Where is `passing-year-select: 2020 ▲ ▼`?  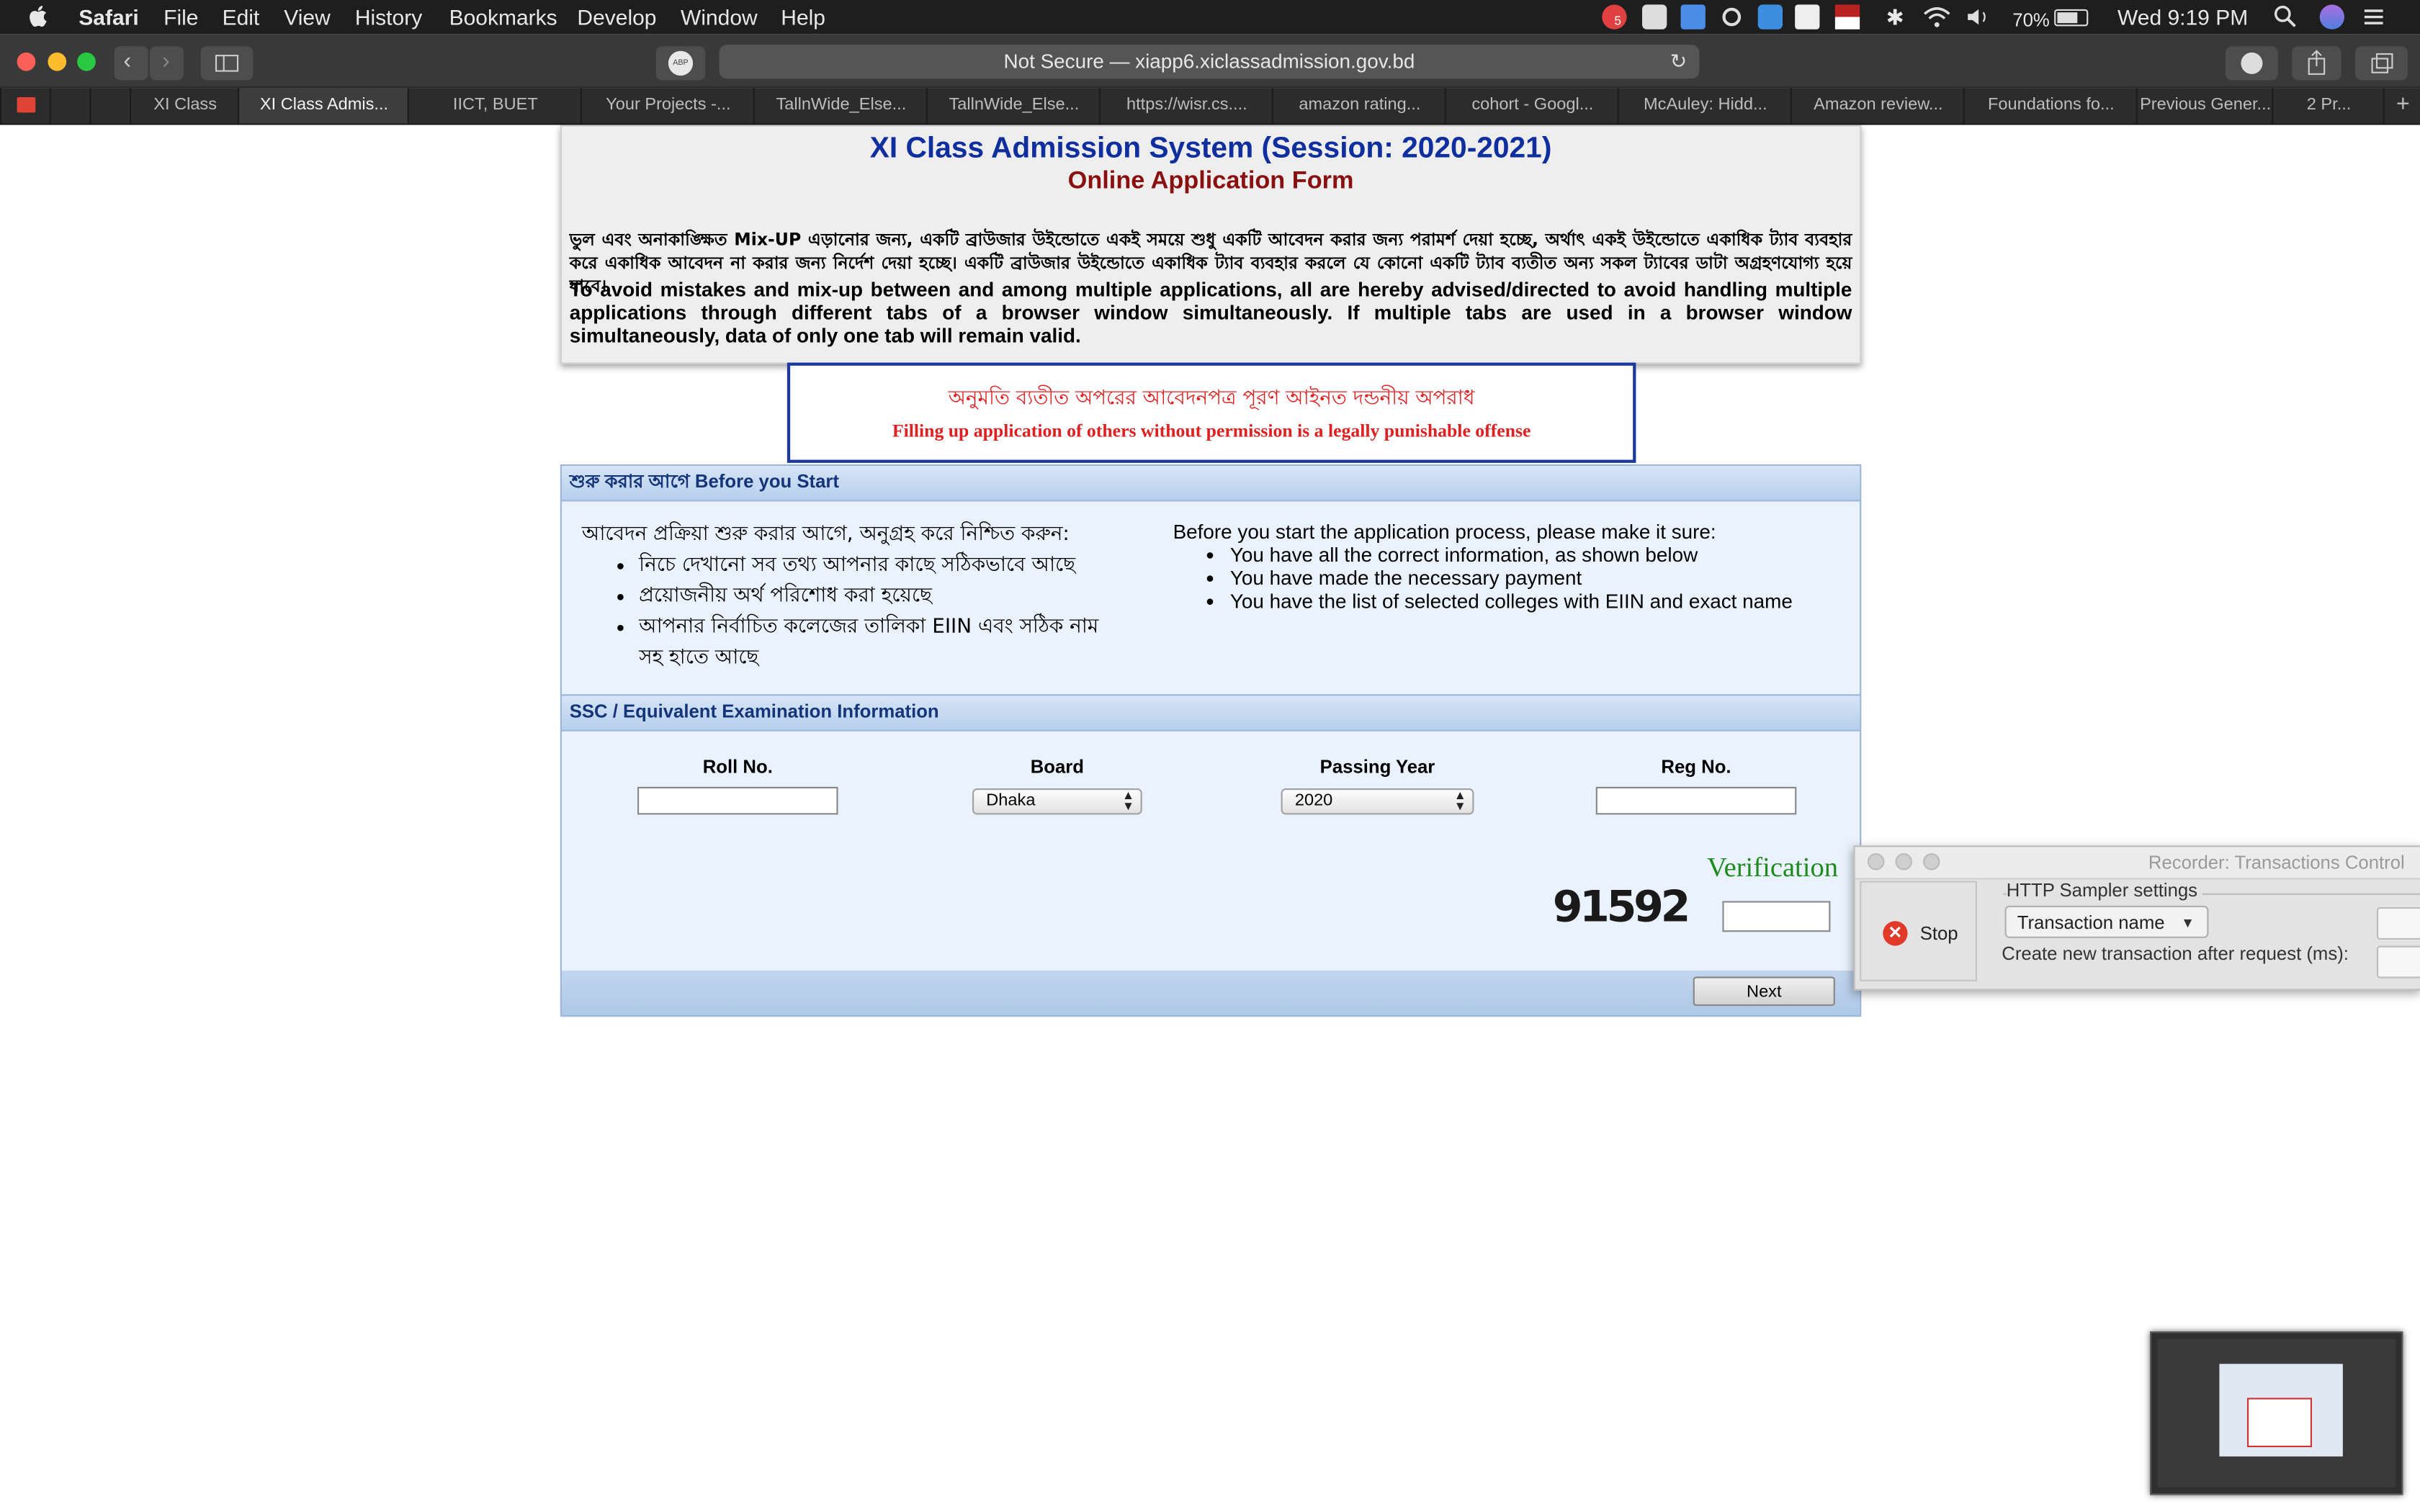 passing-year-select: 2020 ▲ ▼ is located at coordinates (1377, 801).